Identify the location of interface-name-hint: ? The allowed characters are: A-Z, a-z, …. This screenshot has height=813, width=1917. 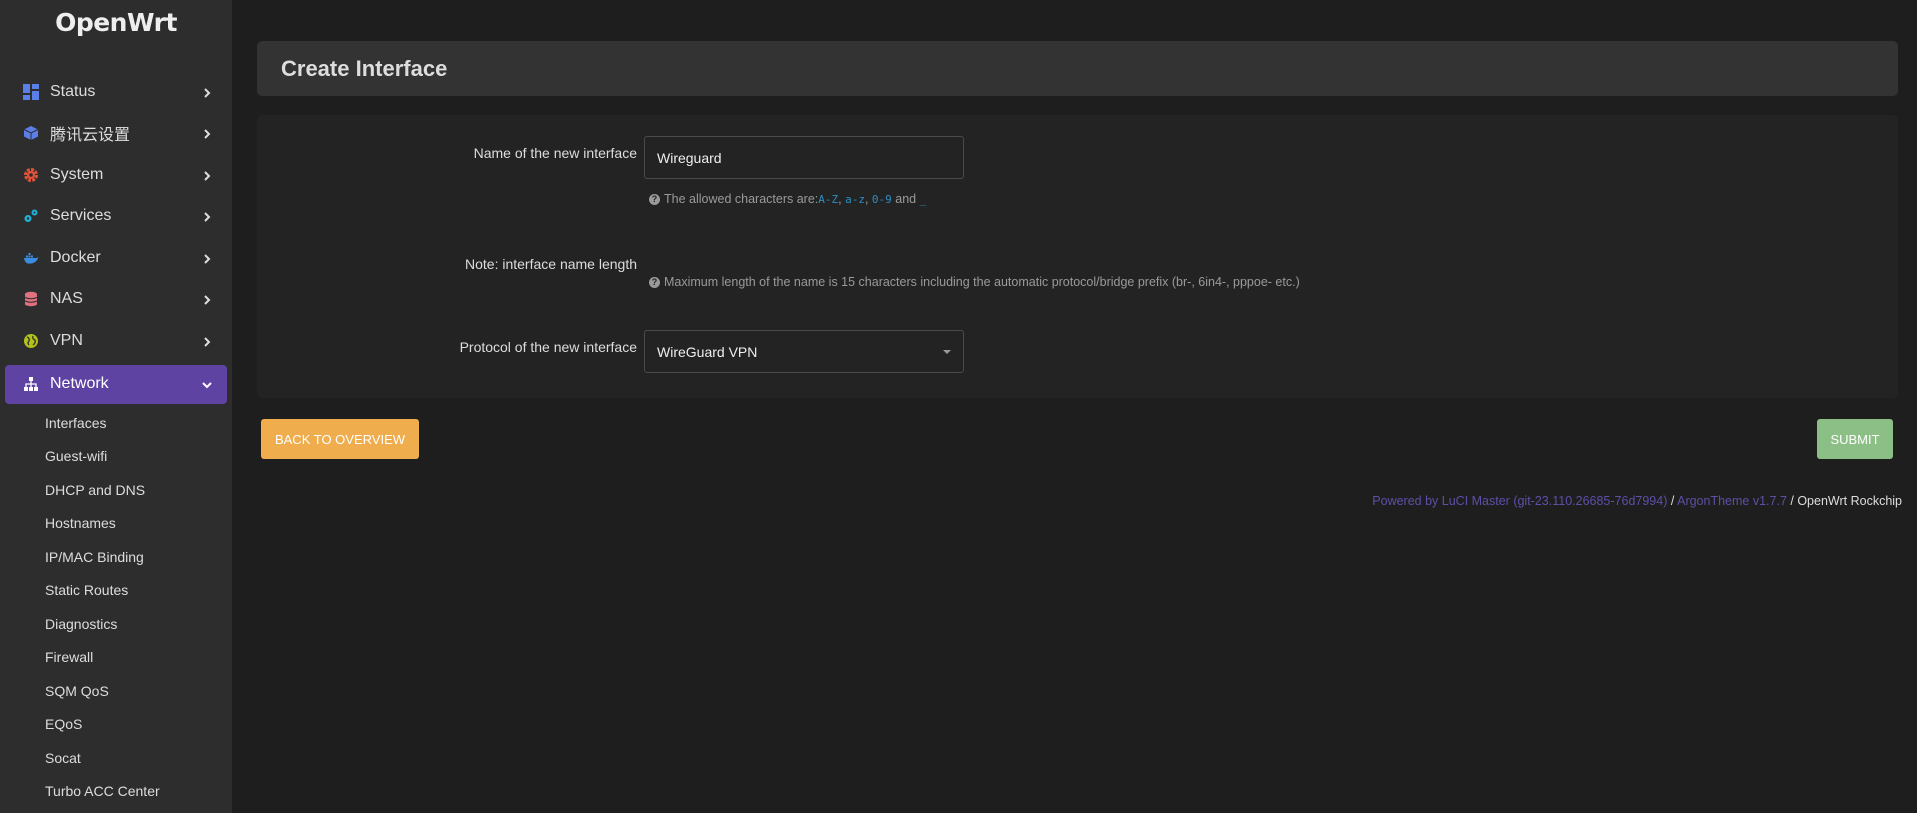
(787, 199).